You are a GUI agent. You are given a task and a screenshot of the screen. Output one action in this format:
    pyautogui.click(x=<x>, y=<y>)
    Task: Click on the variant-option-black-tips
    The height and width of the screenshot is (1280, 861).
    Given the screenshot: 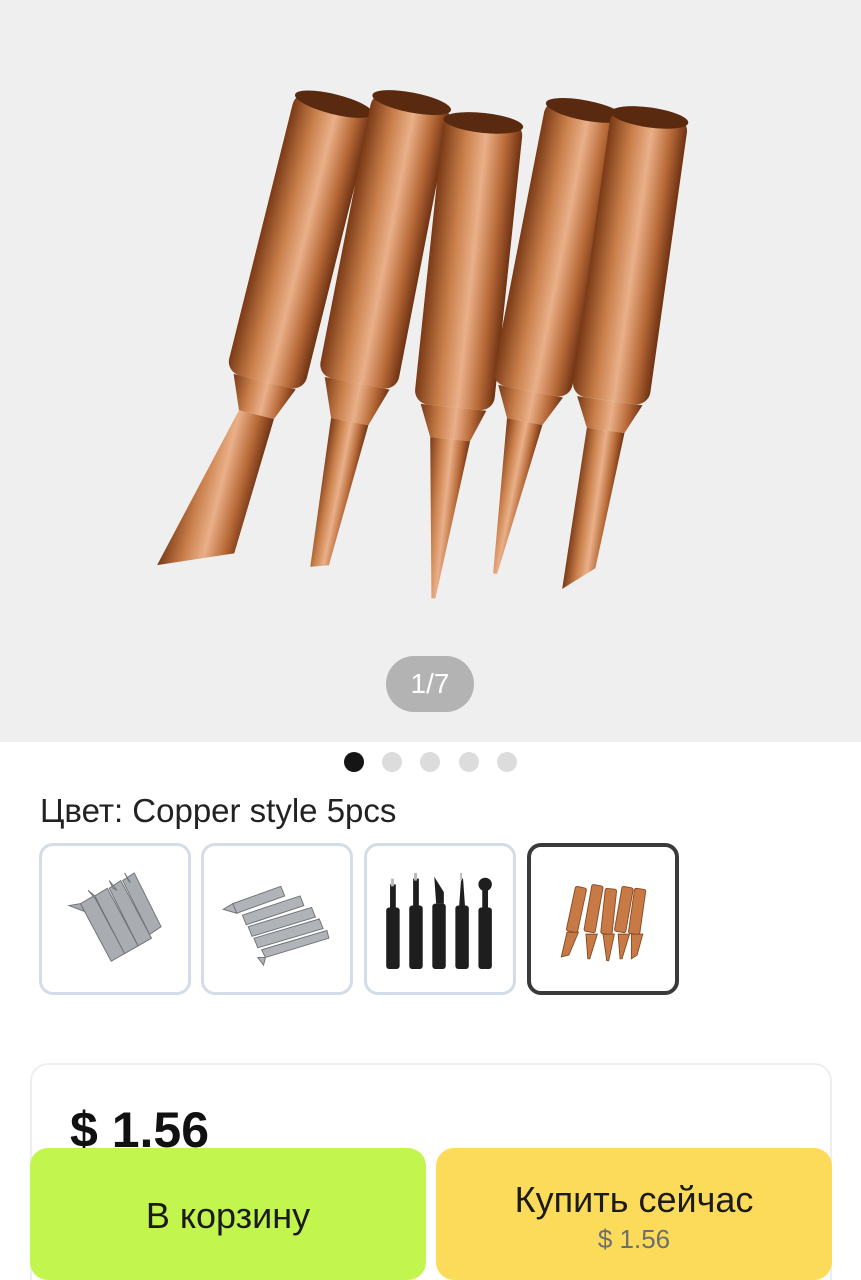 What is the action you would take?
    pyautogui.click(x=440, y=919)
    